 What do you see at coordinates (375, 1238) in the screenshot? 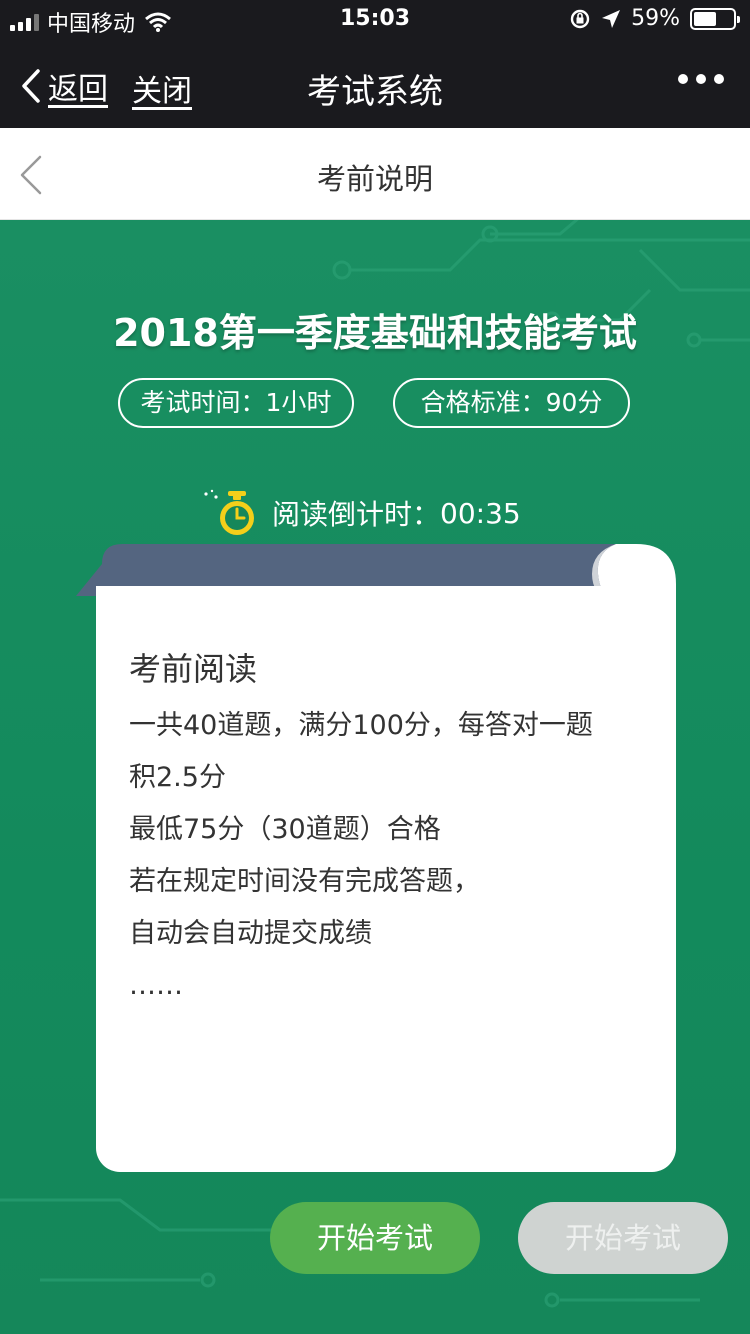
I see `start-exam-button: 开始考试` at bounding box center [375, 1238].